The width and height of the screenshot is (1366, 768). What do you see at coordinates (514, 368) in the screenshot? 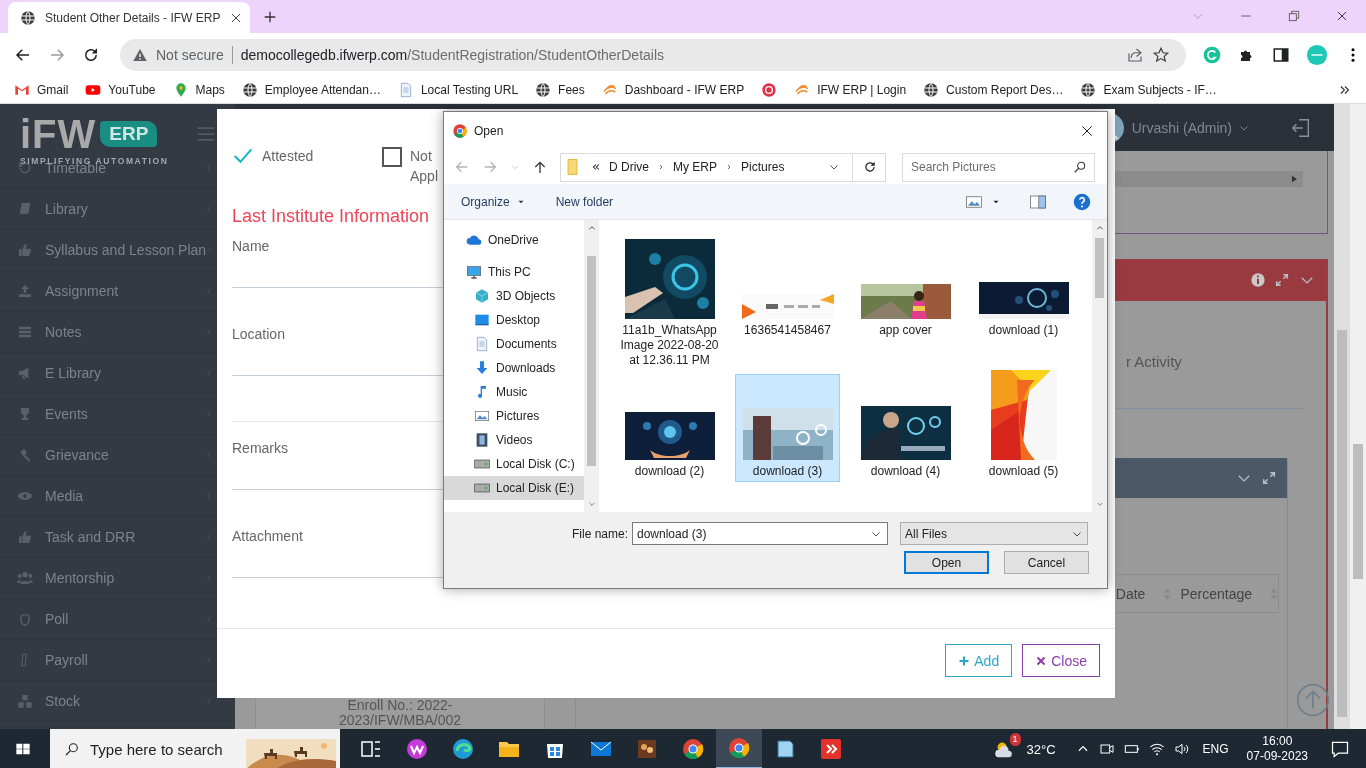
I see `tree-item: Downloads` at bounding box center [514, 368].